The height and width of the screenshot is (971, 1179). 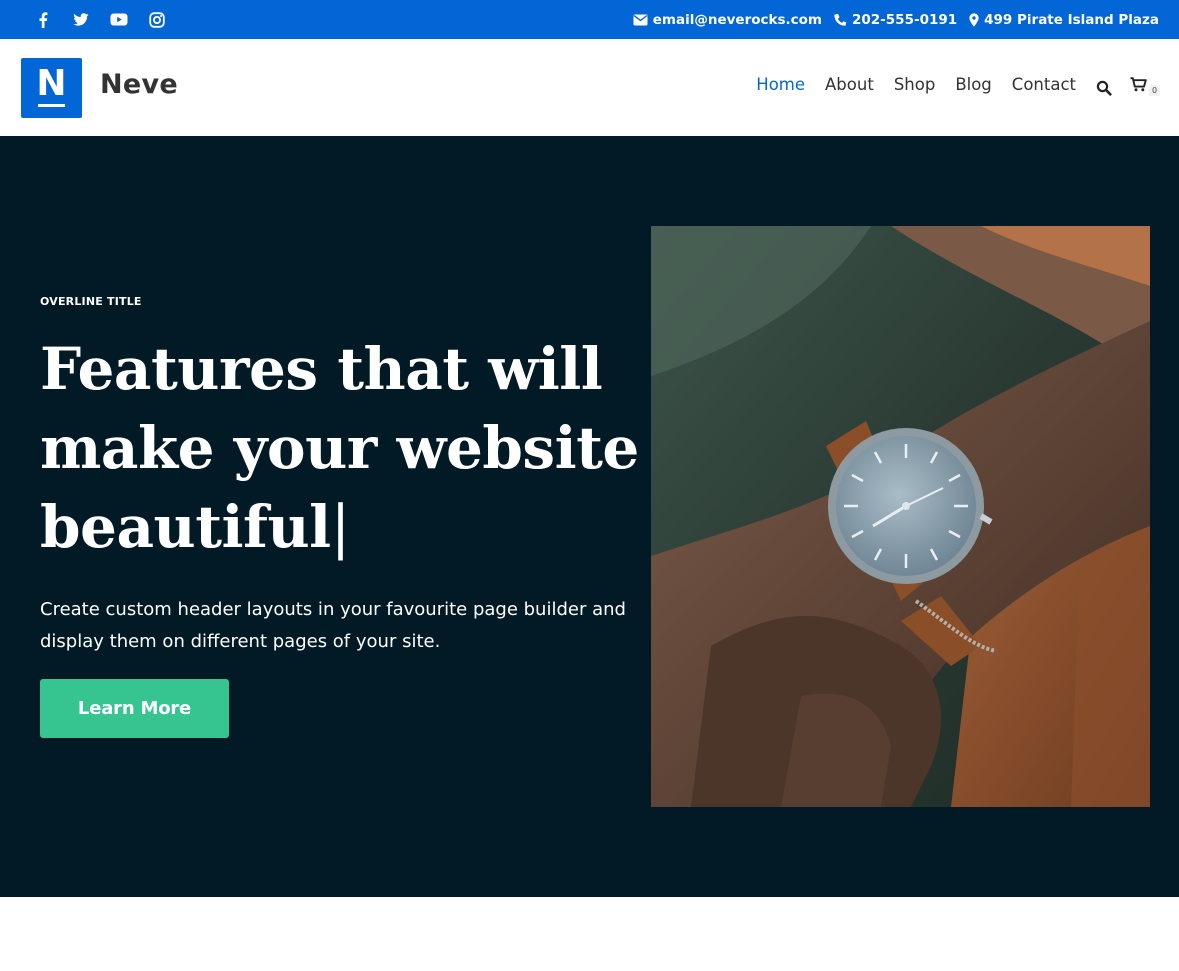 What do you see at coordinates (321, 369) in the screenshot?
I see `headline-line-1: Features that will` at bounding box center [321, 369].